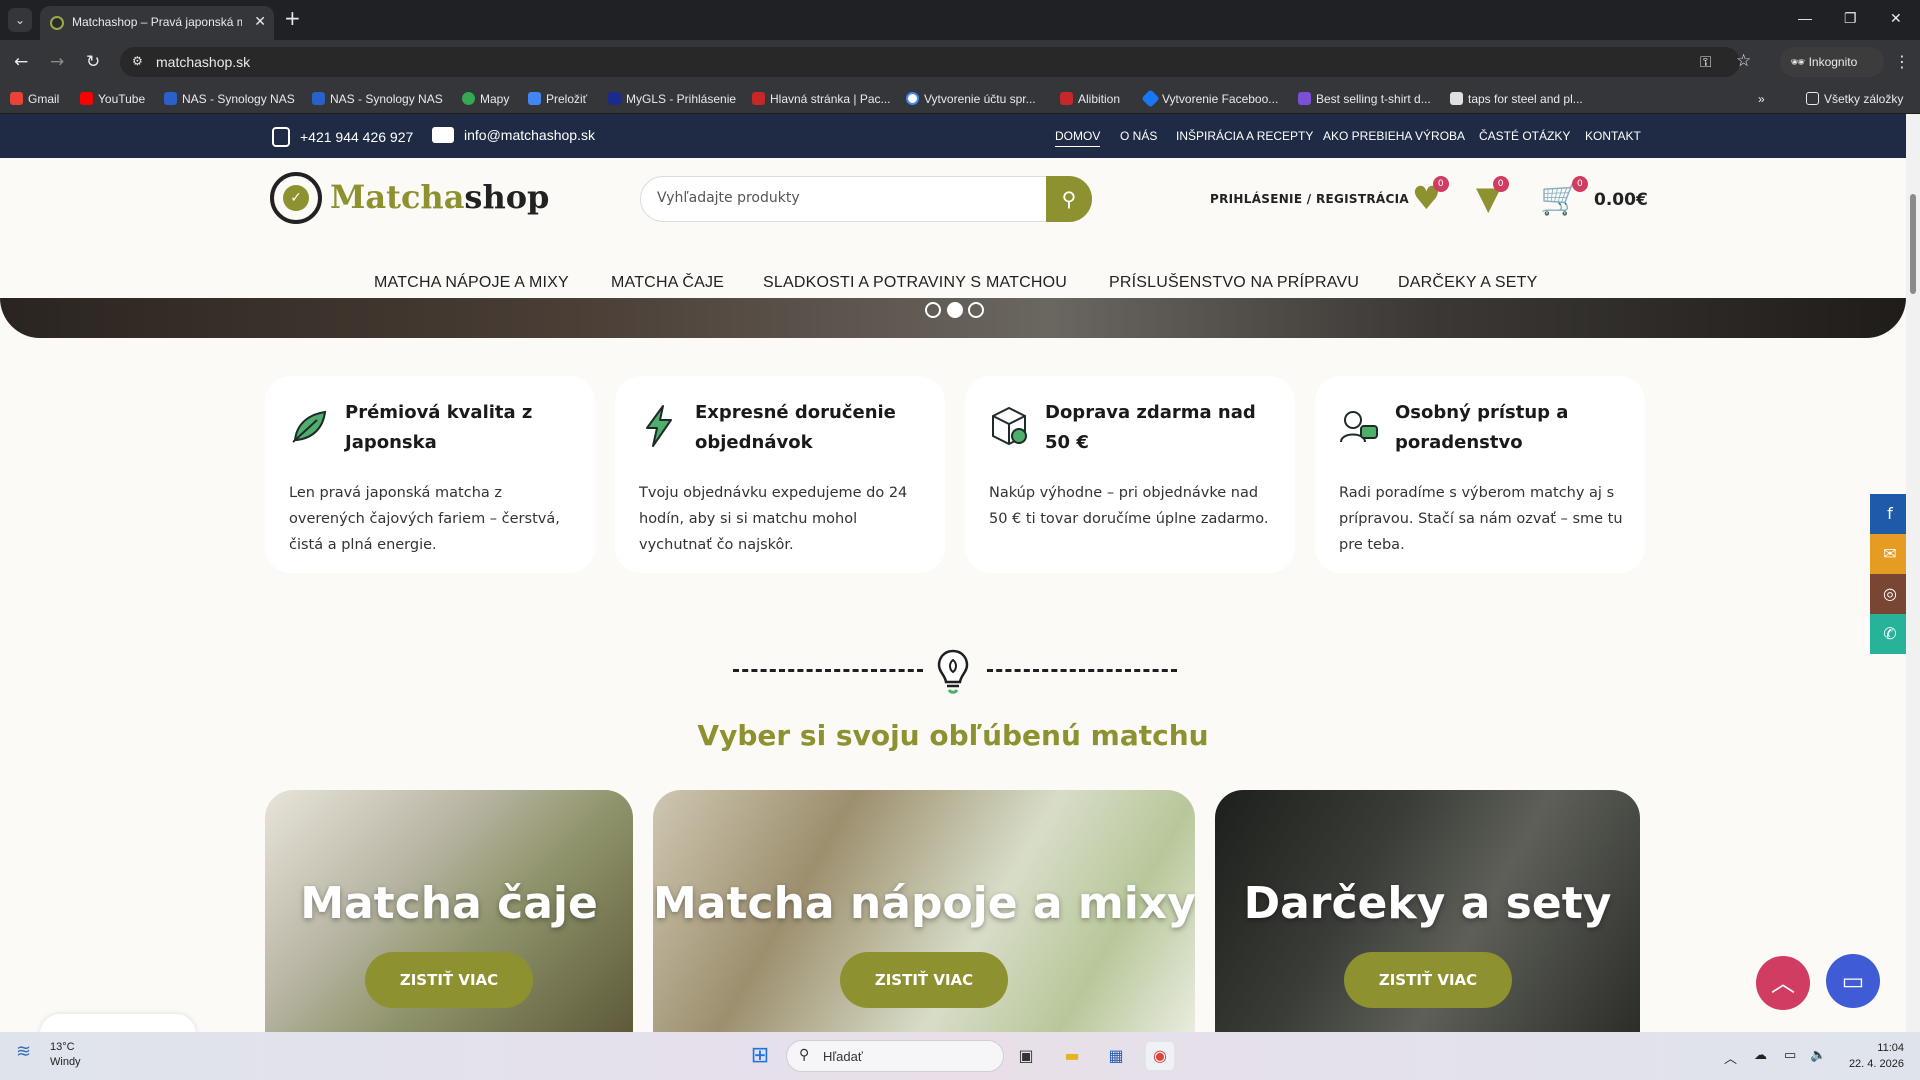 The width and height of the screenshot is (1920, 1080). What do you see at coordinates (397, 197) in the screenshot?
I see `logo-text-part1: Matcha` at bounding box center [397, 197].